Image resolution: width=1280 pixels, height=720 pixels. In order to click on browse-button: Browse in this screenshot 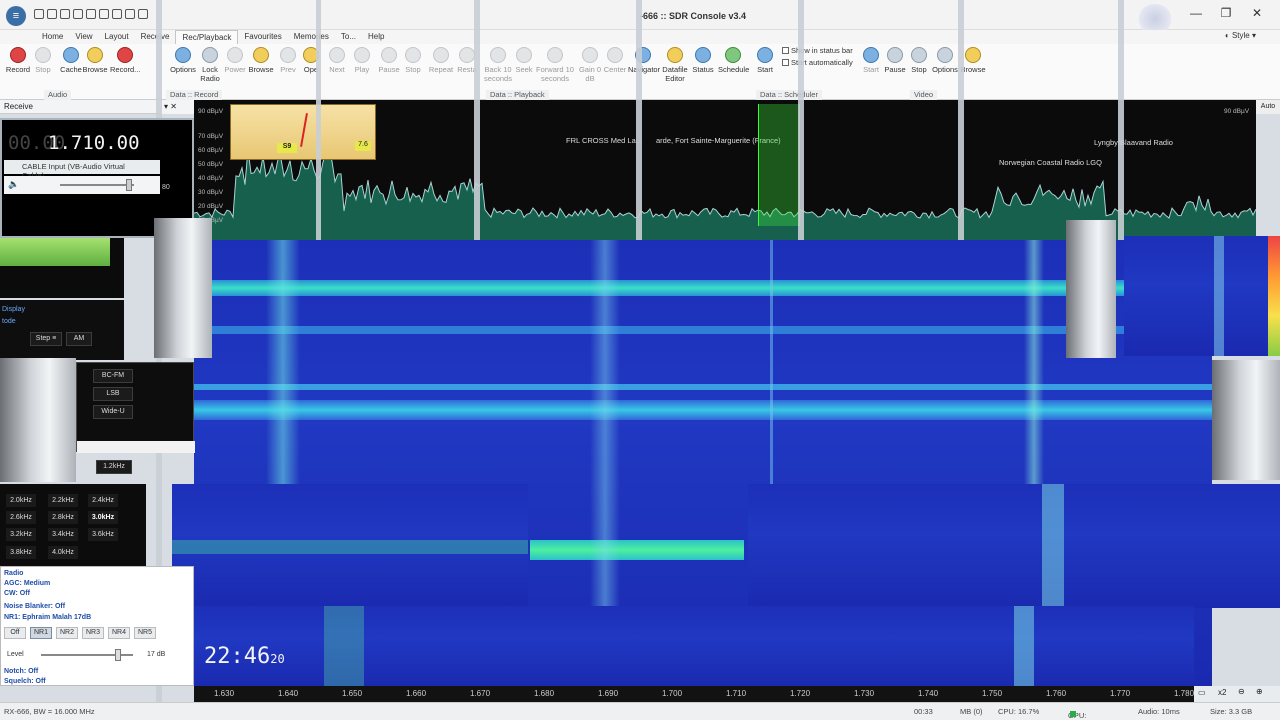, I will do `click(95, 60)`.